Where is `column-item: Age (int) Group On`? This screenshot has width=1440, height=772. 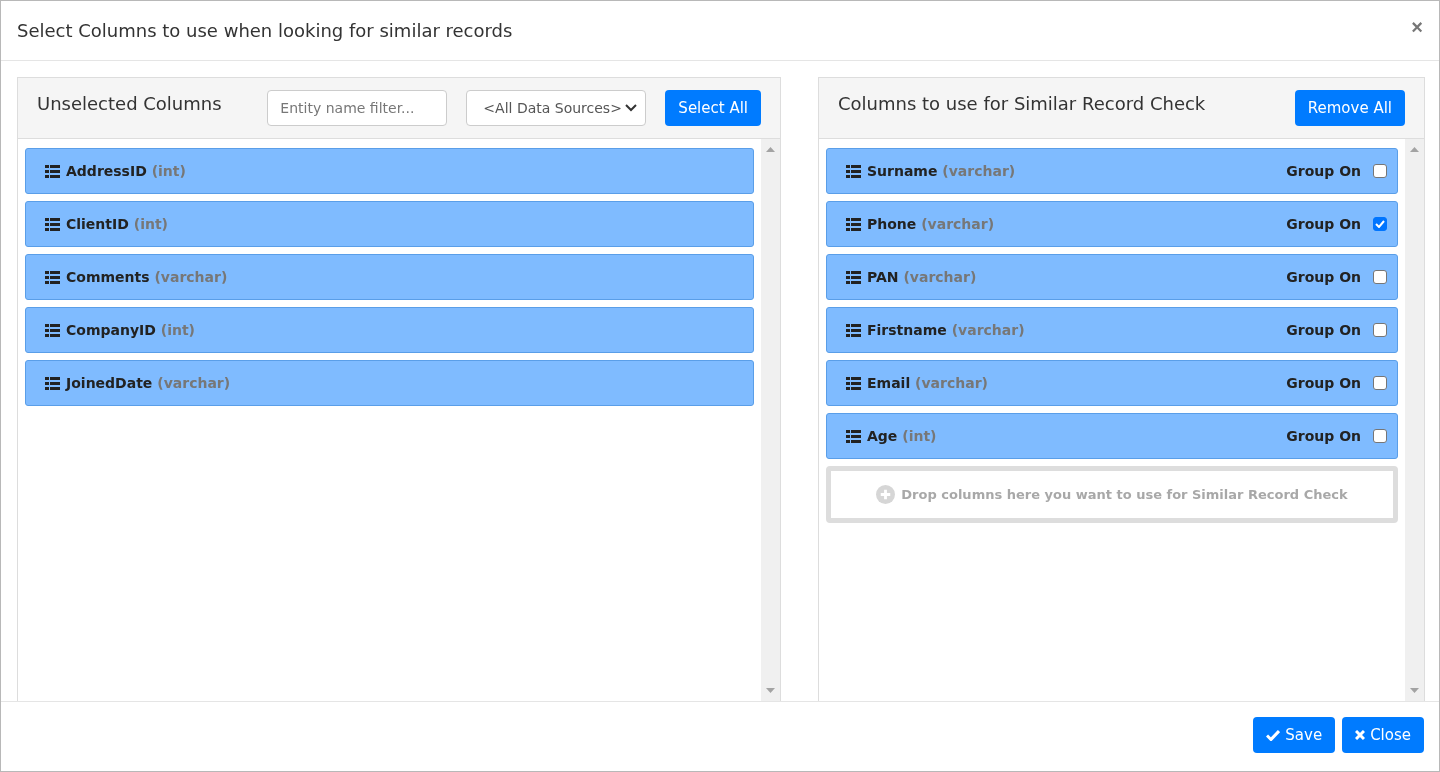
column-item: Age (int) Group On is located at coordinates (1112, 436).